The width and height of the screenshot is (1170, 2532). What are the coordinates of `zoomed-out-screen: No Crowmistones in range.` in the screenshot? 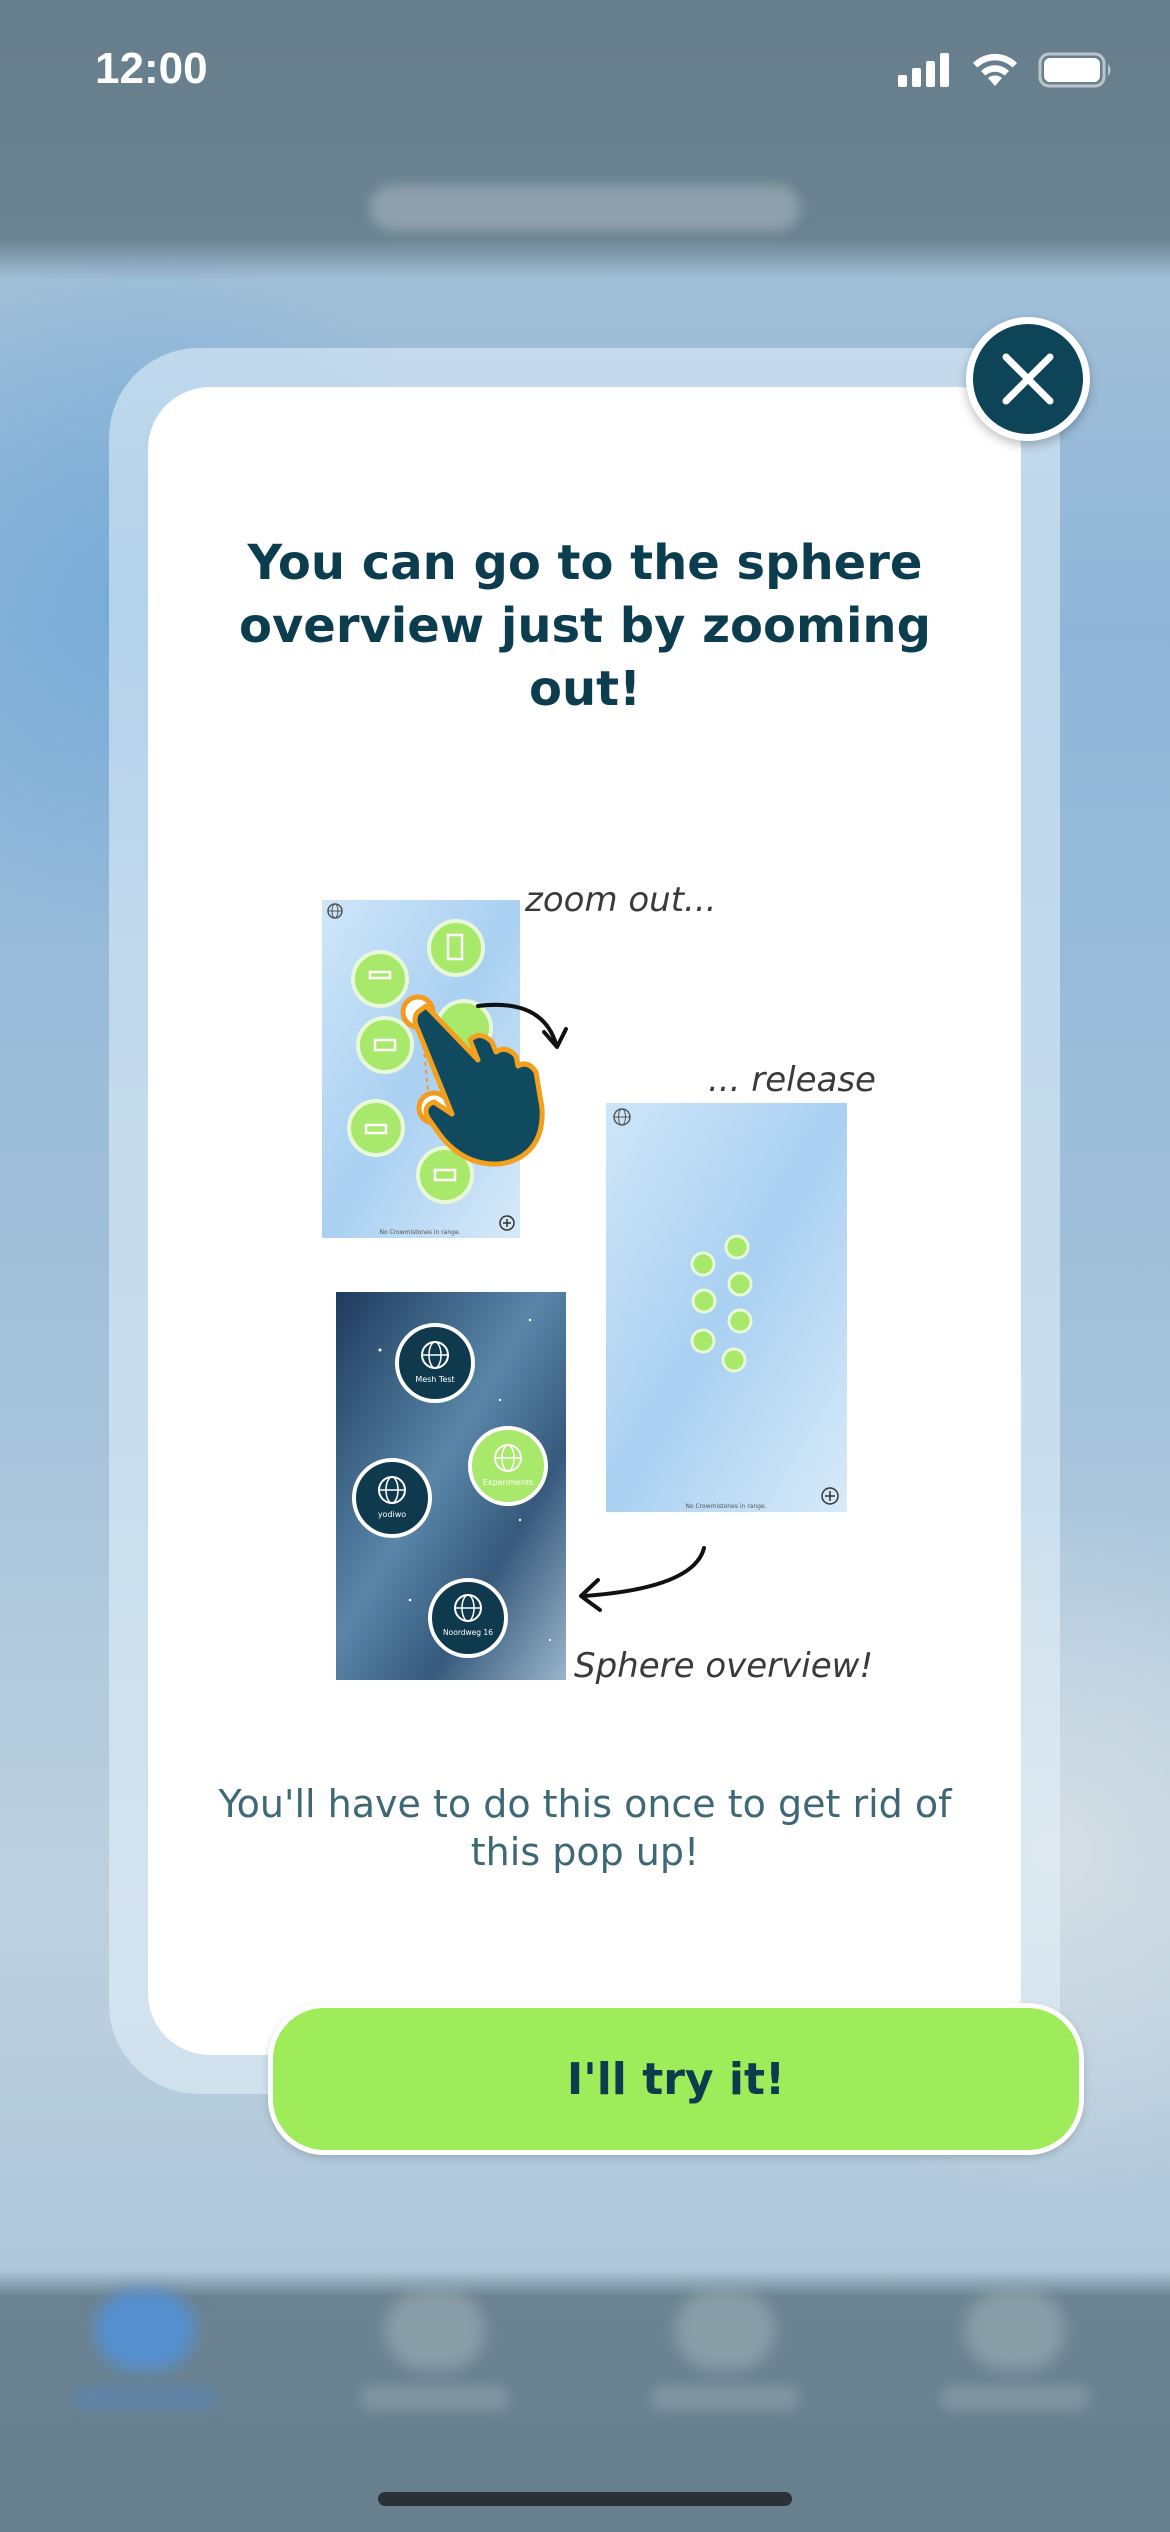 It's located at (726, 1307).